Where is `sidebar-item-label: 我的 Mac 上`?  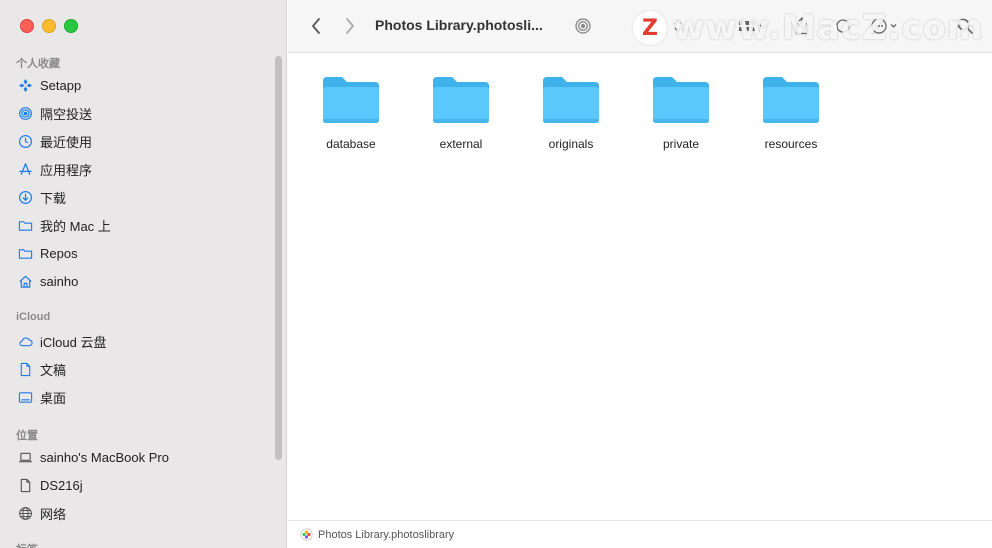 sidebar-item-label: 我的 Mac 上 is located at coordinates (75, 226).